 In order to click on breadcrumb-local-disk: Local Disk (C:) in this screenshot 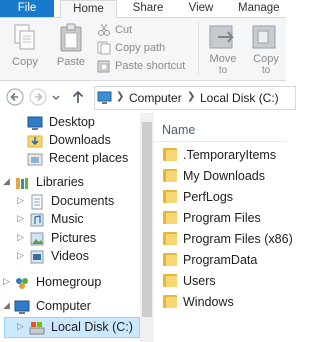, I will do `click(239, 98)`.